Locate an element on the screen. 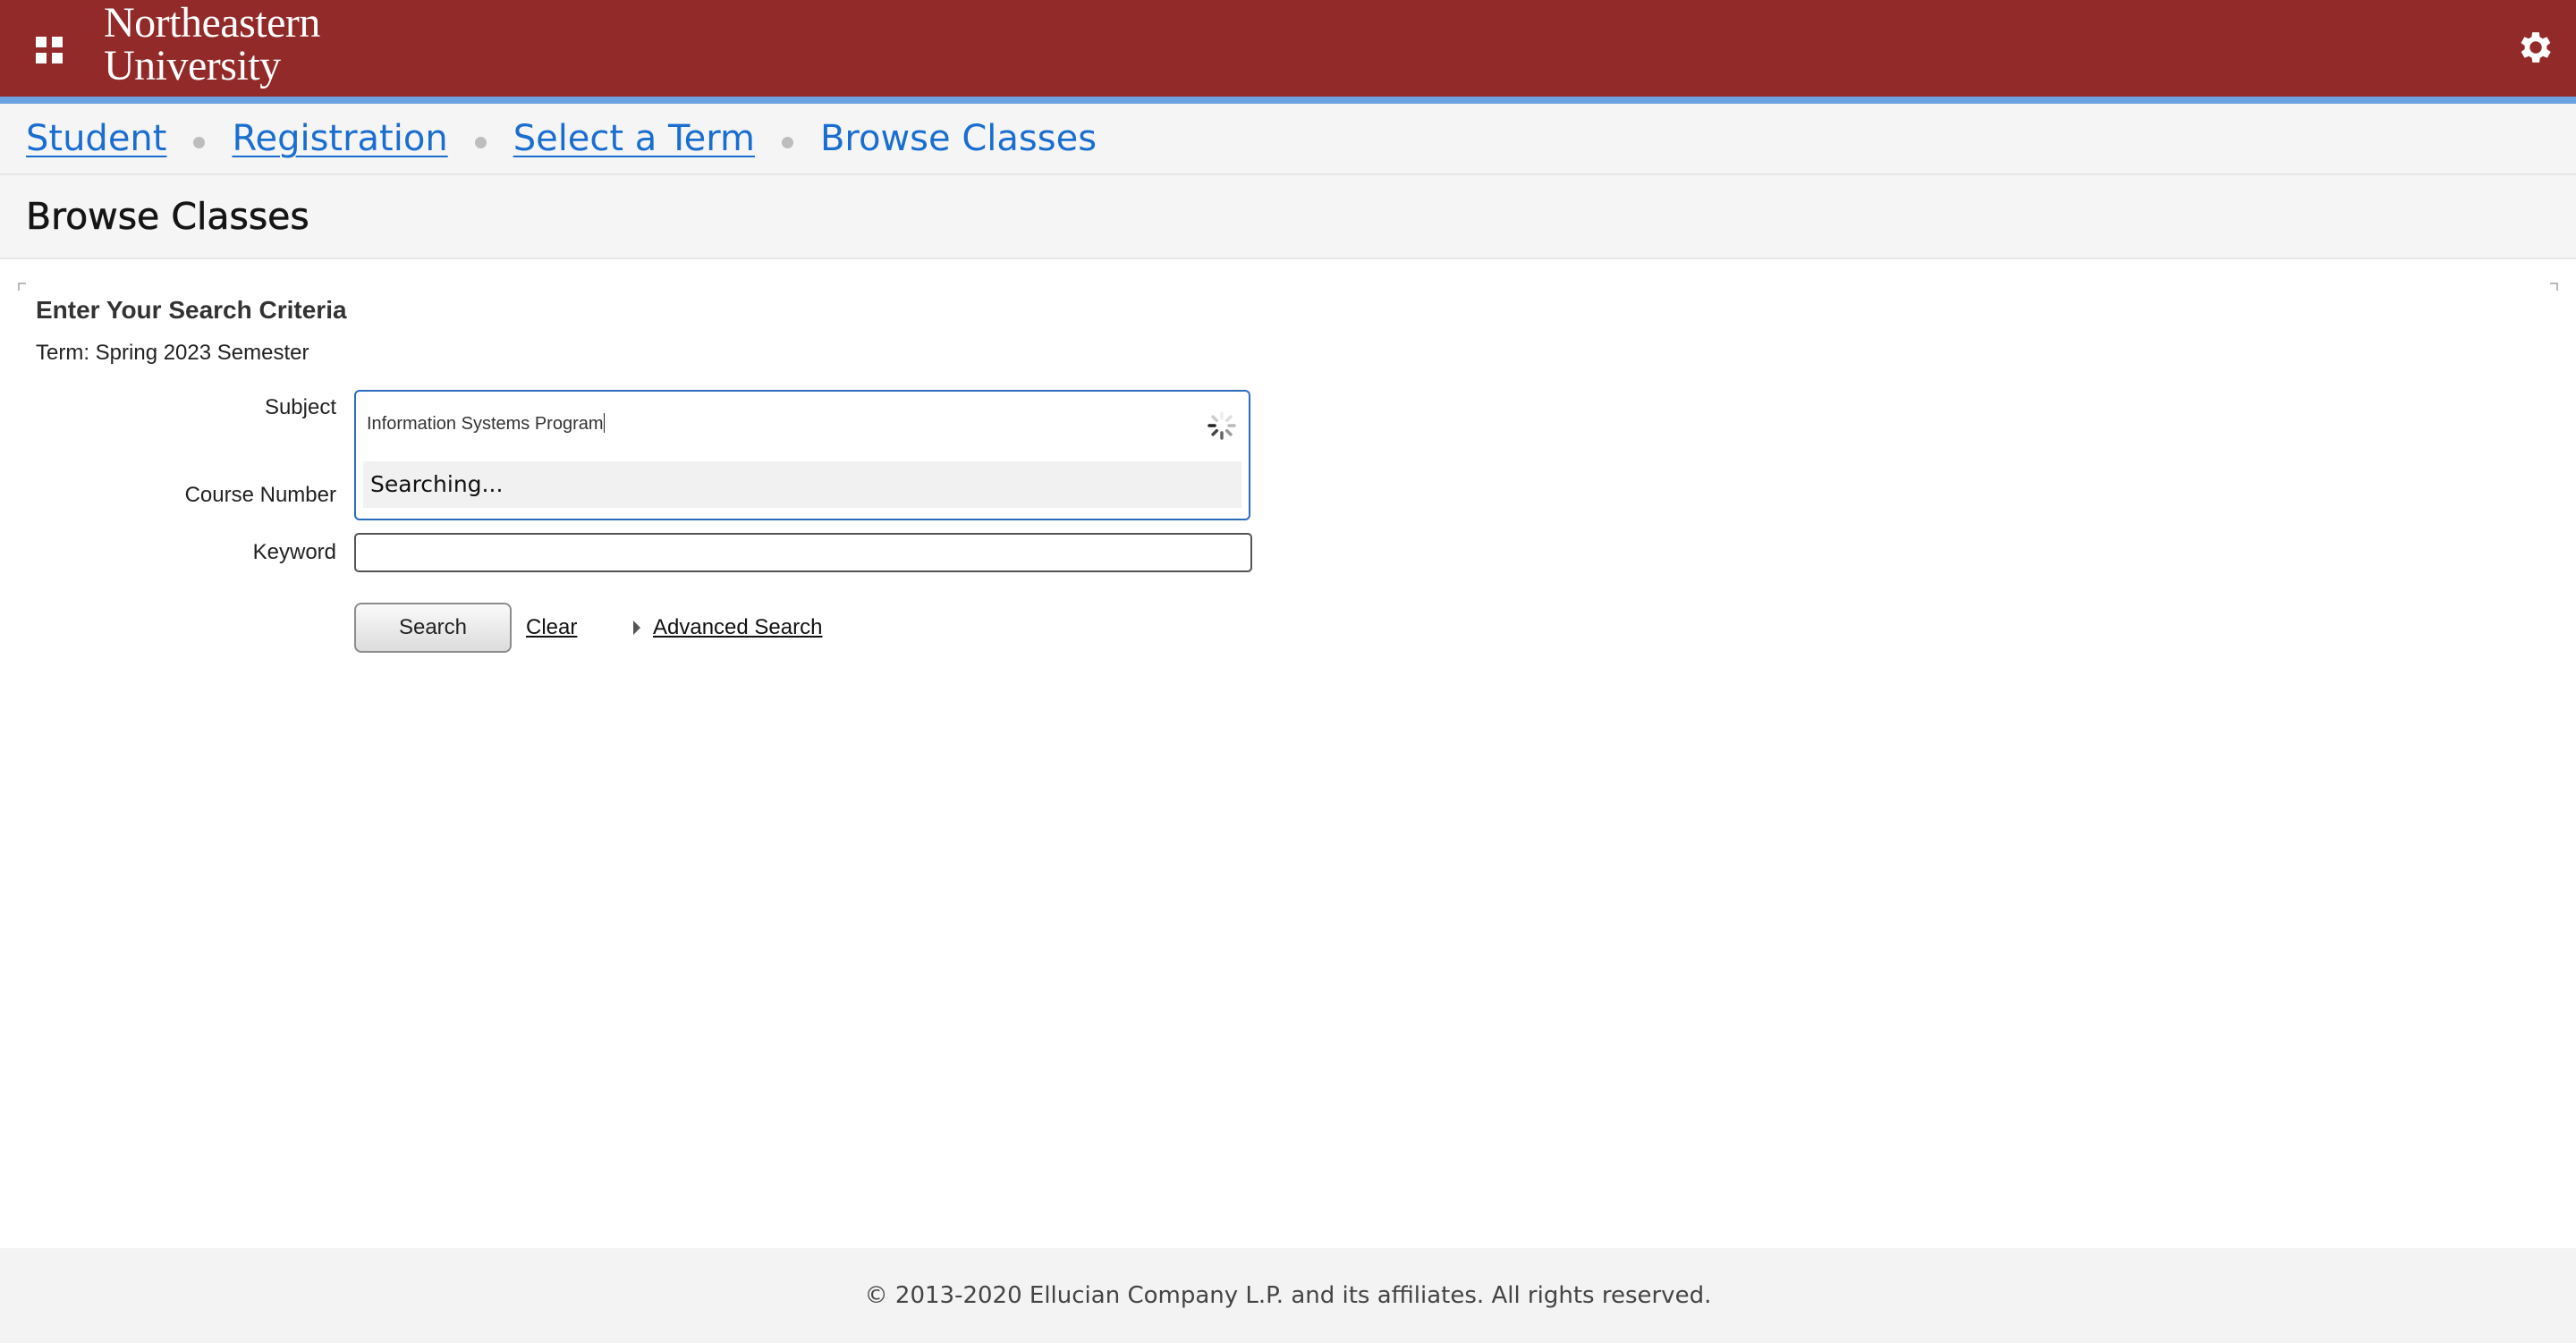  text-caret is located at coordinates (604, 423).